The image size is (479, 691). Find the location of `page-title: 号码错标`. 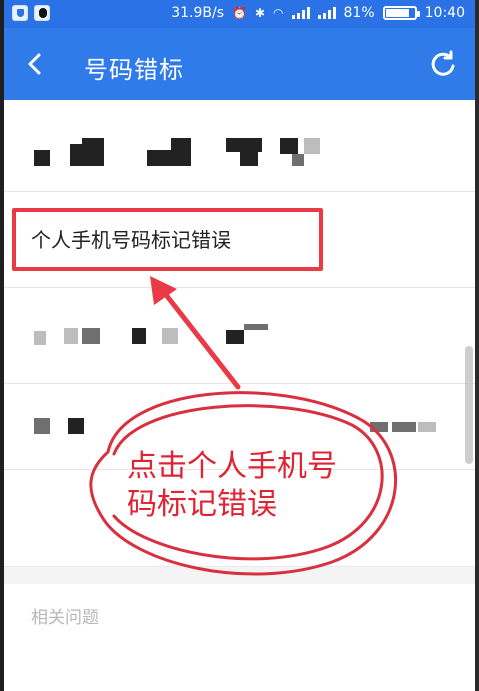

page-title: 号码错标 is located at coordinates (134, 70).